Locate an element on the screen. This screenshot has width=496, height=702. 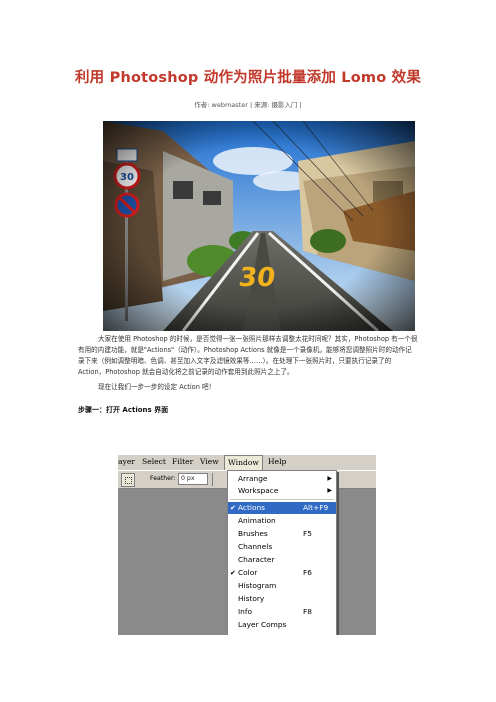
step-one-heading: 步骤一：打开 Actions 界面 is located at coordinates (123, 410).